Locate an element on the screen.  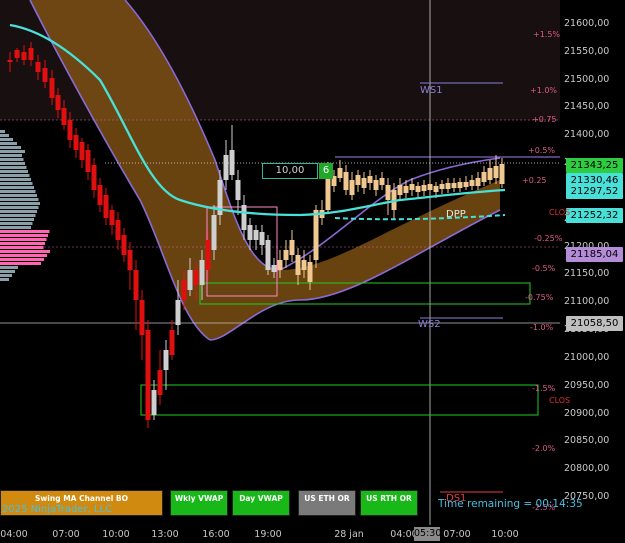
ws1-label: WS1 is located at coordinates (431, 90).